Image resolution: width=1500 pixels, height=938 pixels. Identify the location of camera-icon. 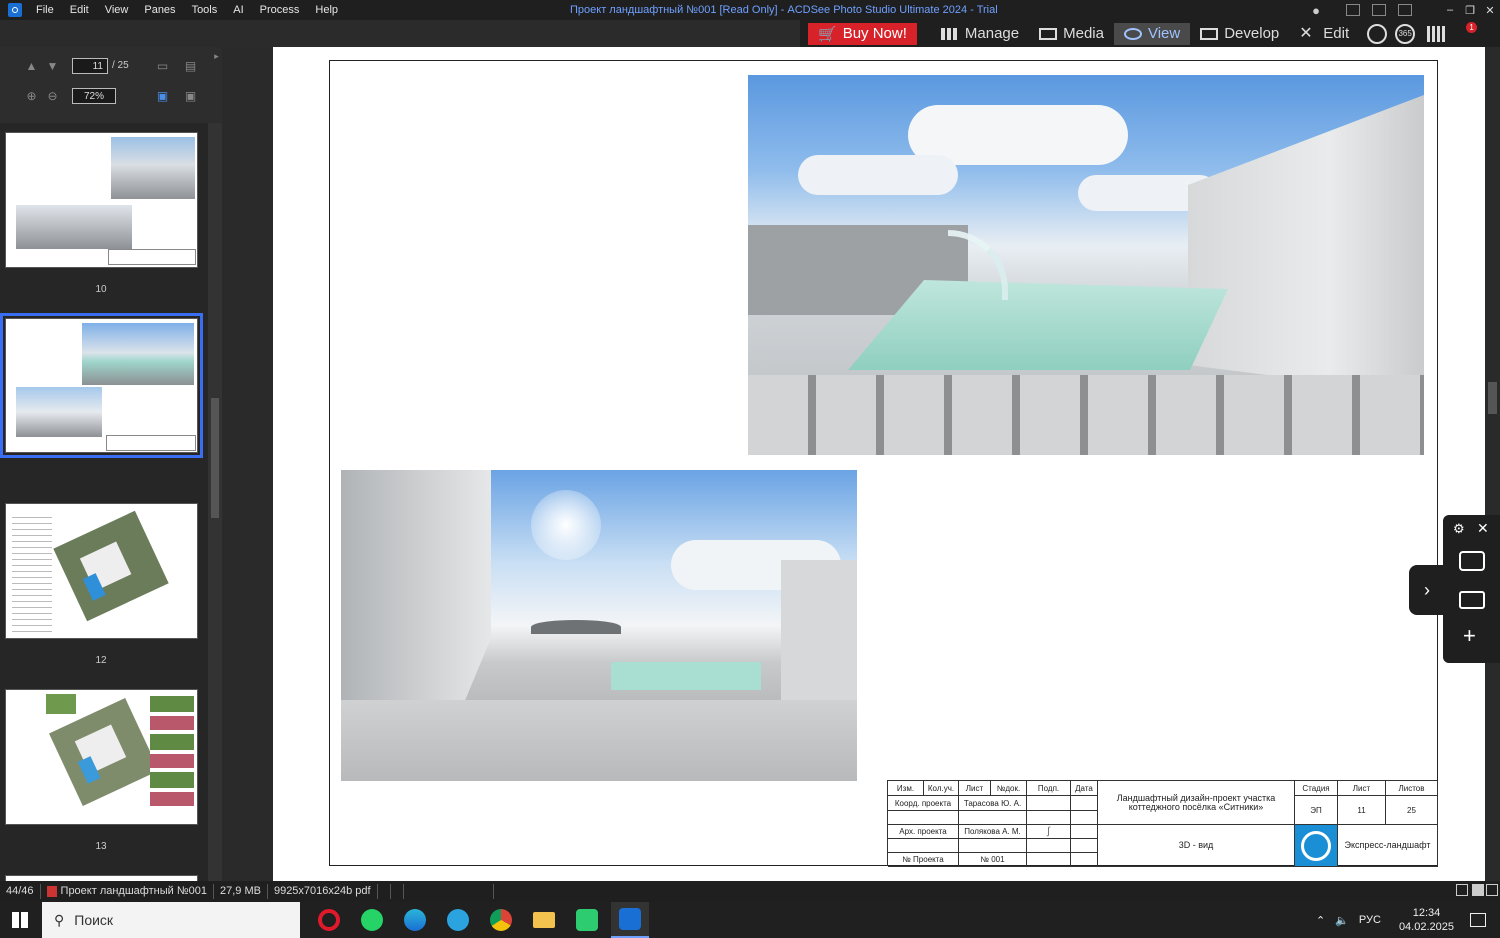
(1472, 561).